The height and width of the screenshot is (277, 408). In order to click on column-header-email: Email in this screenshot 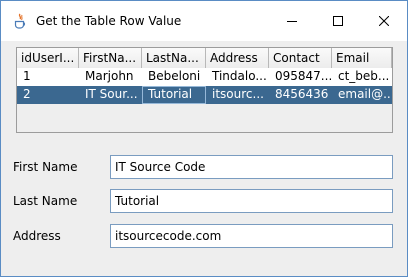, I will do `click(362, 58)`.